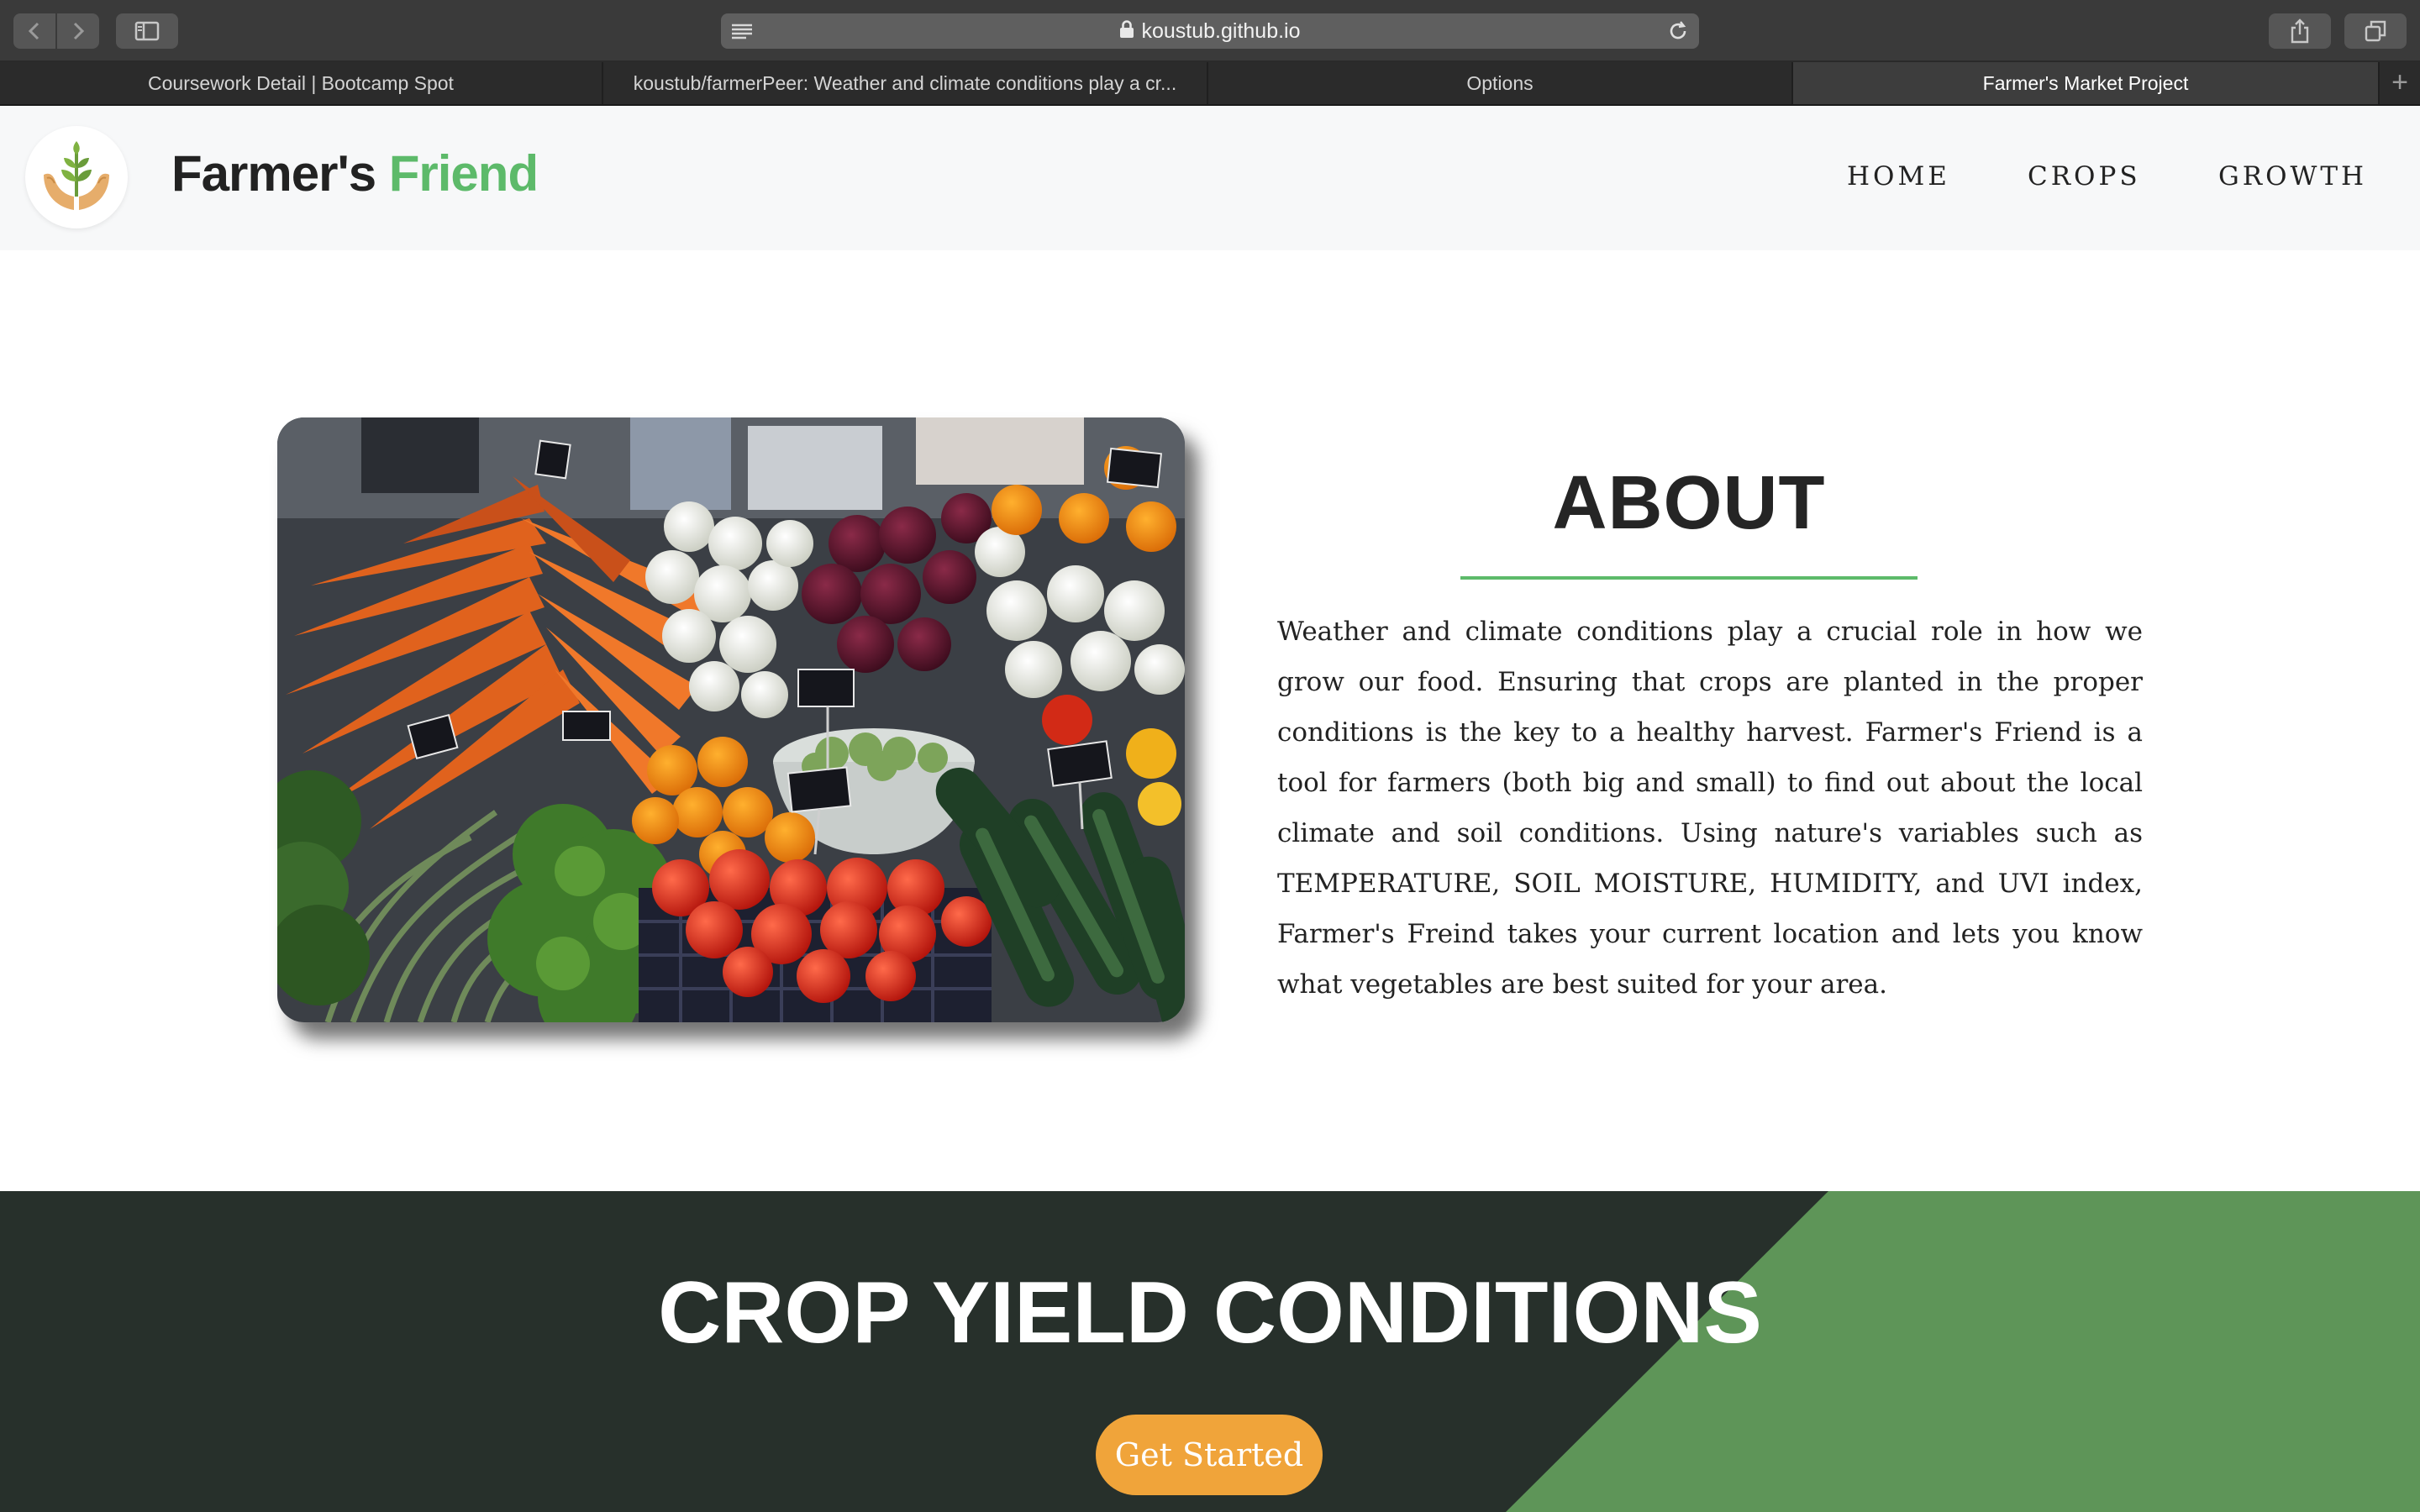 This screenshot has width=2420, height=1512. Describe the element at coordinates (1209, 1455) in the screenshot. I see `get-started-button: Get Started` at that location.